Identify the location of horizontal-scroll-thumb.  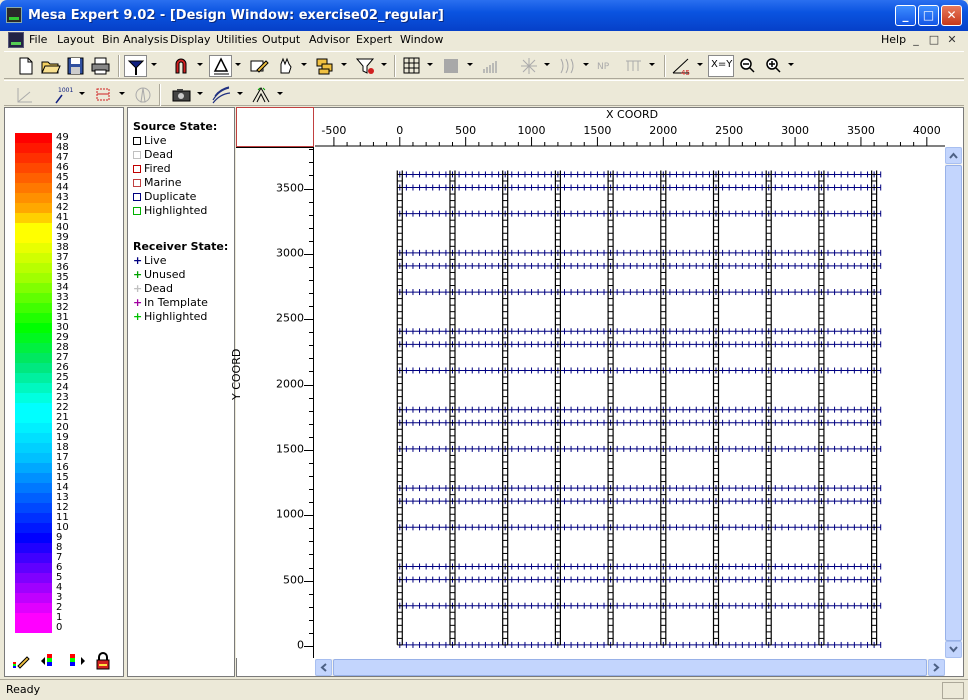
(630, 667).